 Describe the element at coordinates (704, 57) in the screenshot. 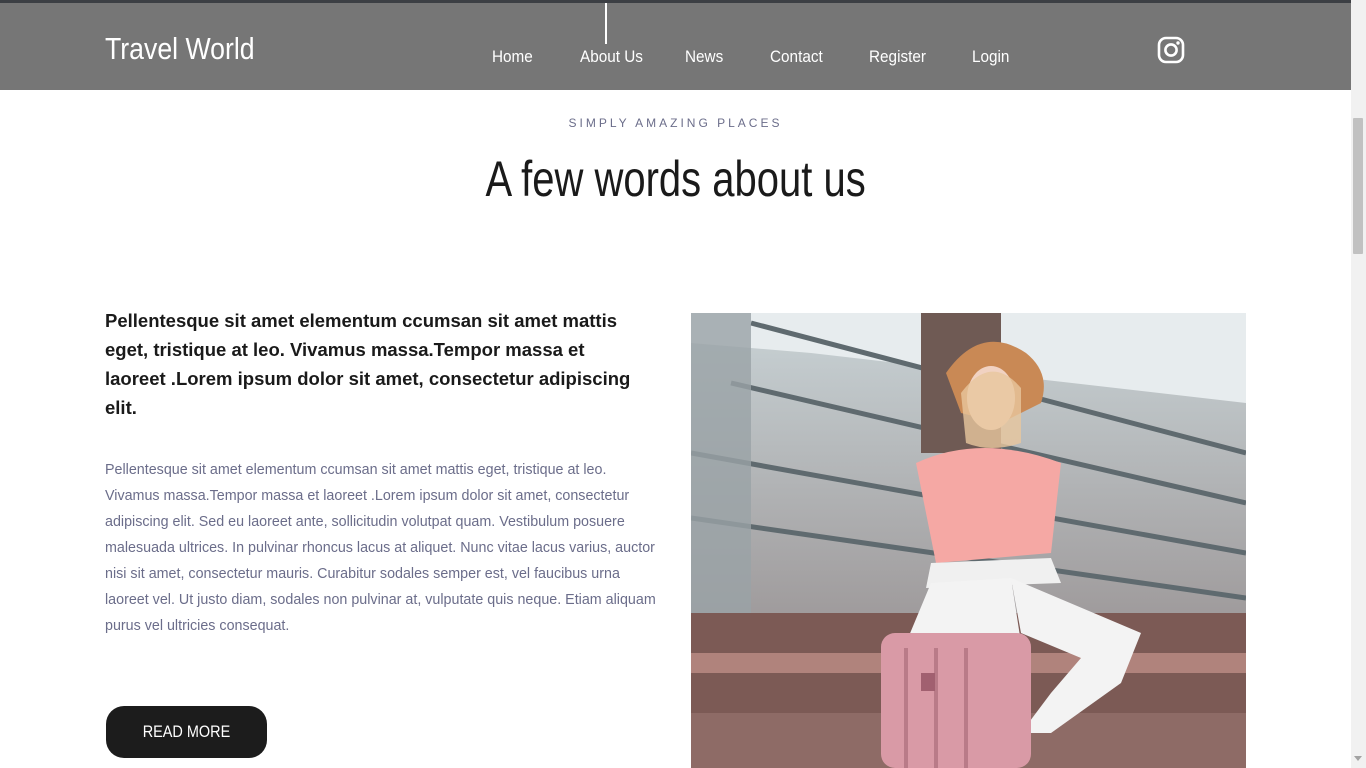

I see `nav-news: News` at that location.